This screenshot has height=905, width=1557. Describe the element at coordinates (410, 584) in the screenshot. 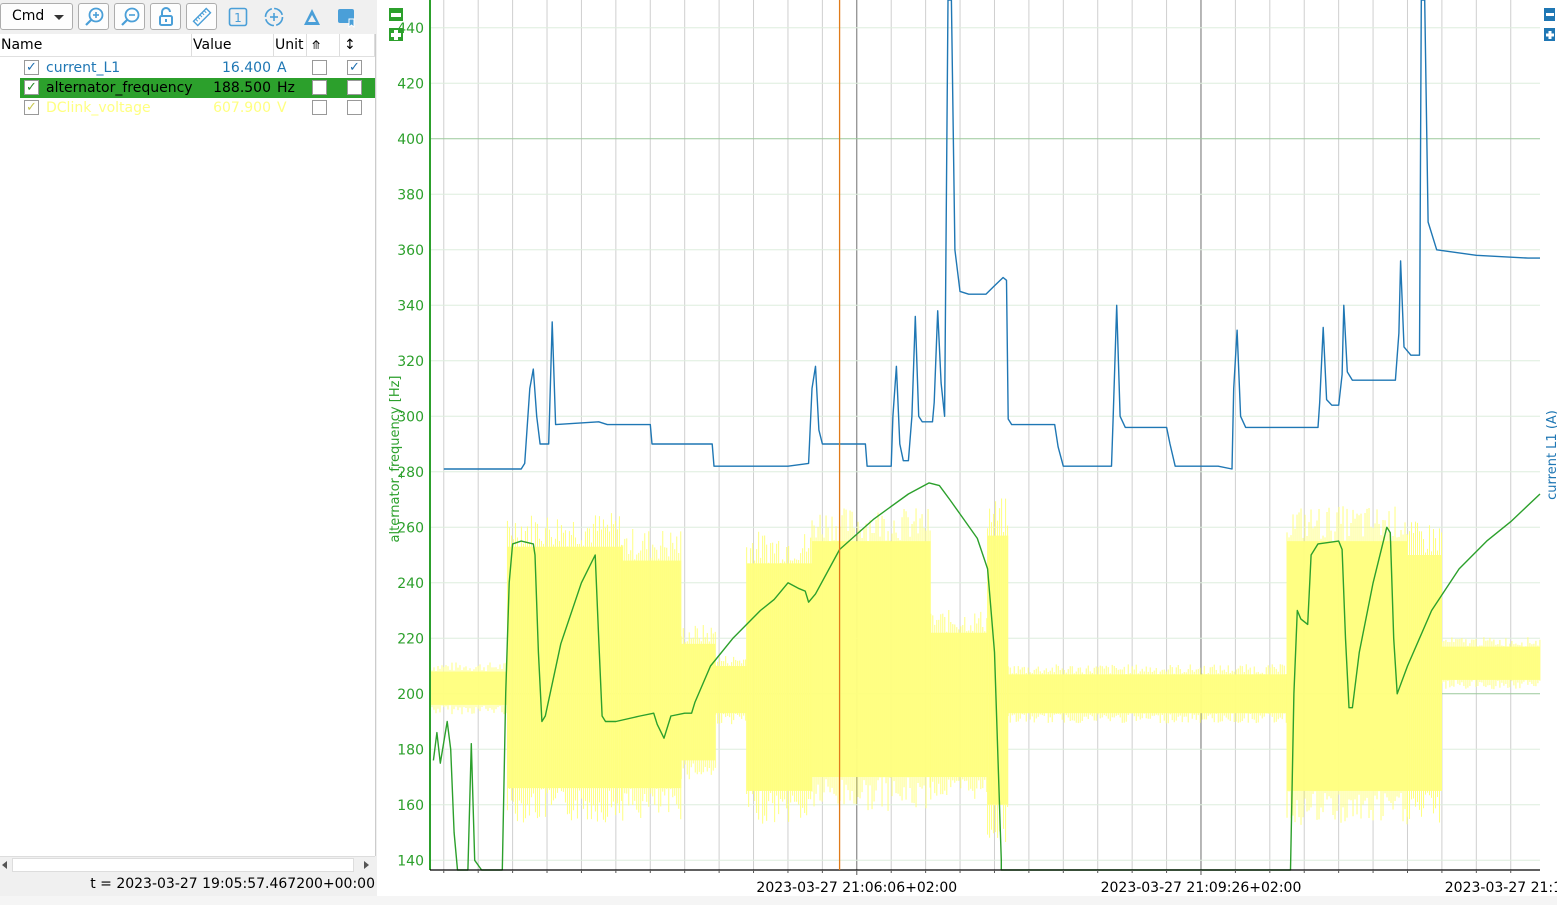

I see `y-tick-label: 240` at that location.